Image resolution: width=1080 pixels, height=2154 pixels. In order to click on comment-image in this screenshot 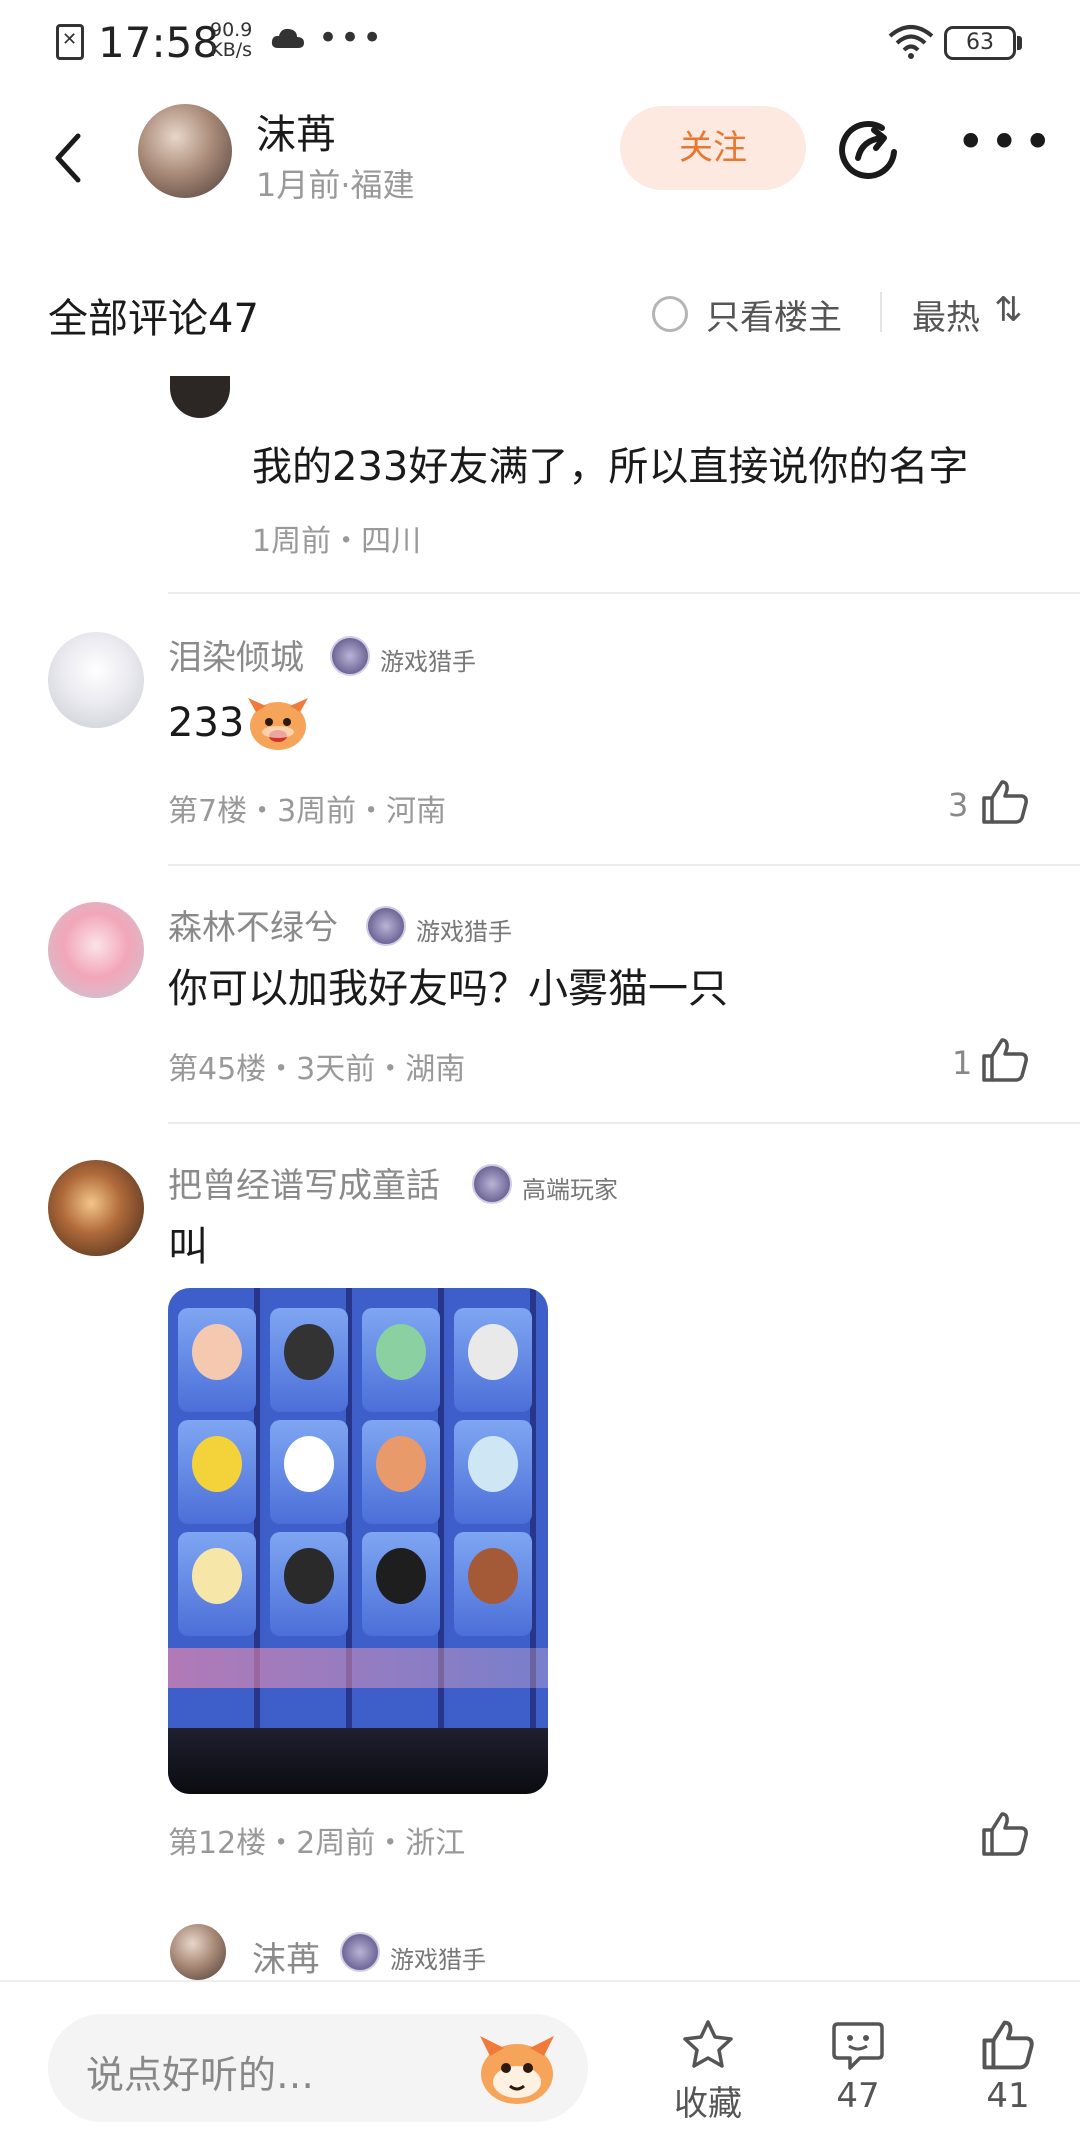, I will do `click(358, 1541)`.